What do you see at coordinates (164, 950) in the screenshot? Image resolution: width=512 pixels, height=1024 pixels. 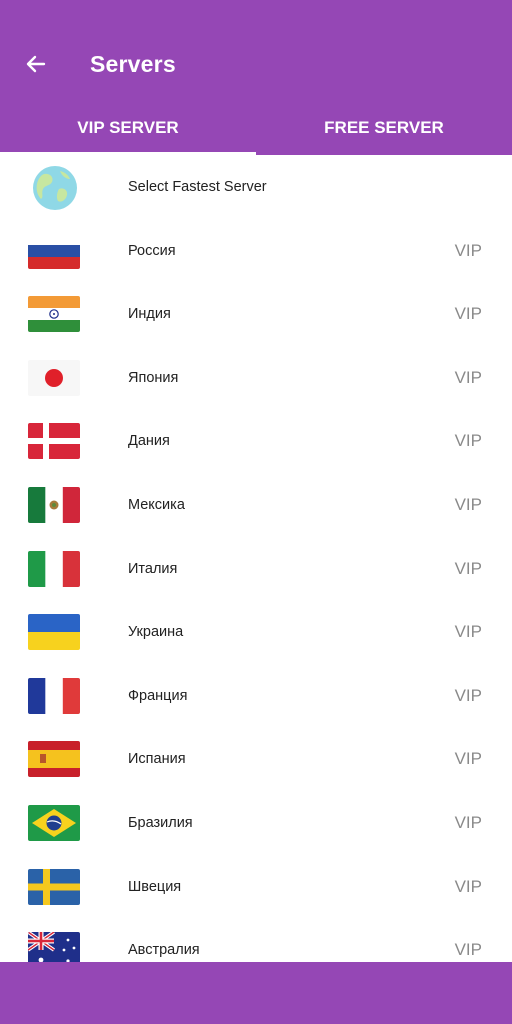 I see `server-name: Австралия` at bounding box center [164, 950].